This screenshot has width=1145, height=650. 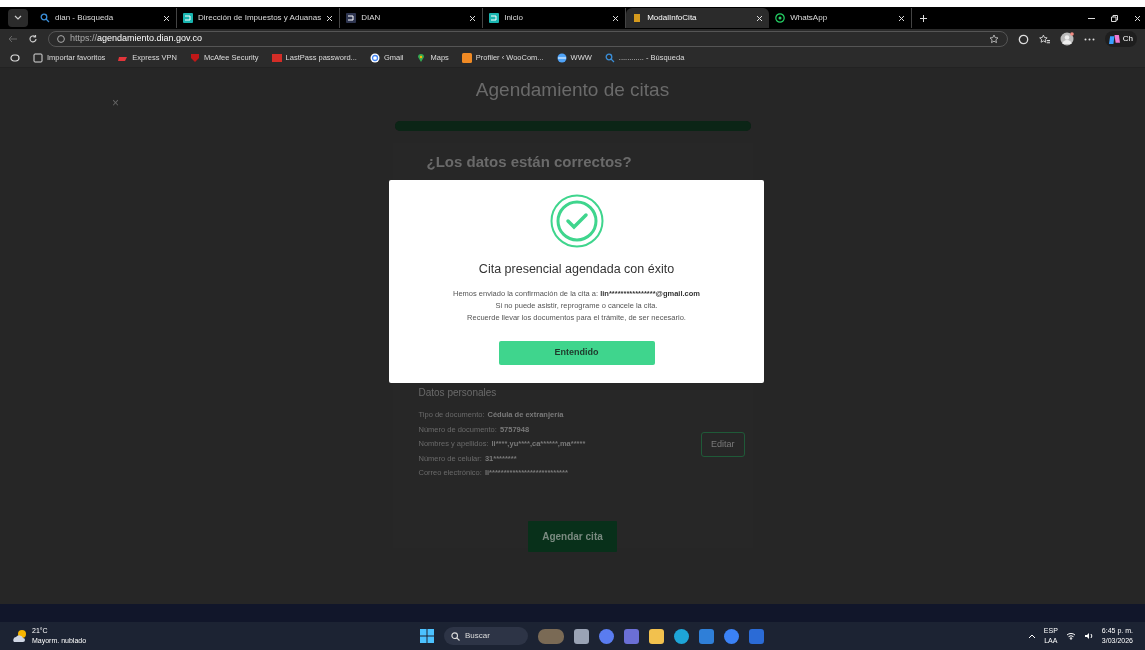 What do you see at coordinates (426, 636) in the screenshot?
I see `start-icon` at bounding box center [426, 636].